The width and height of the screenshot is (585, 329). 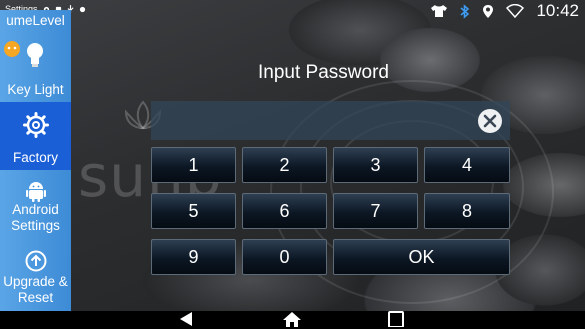 I want to click on key-3: 3, so click(x=375, y=165).